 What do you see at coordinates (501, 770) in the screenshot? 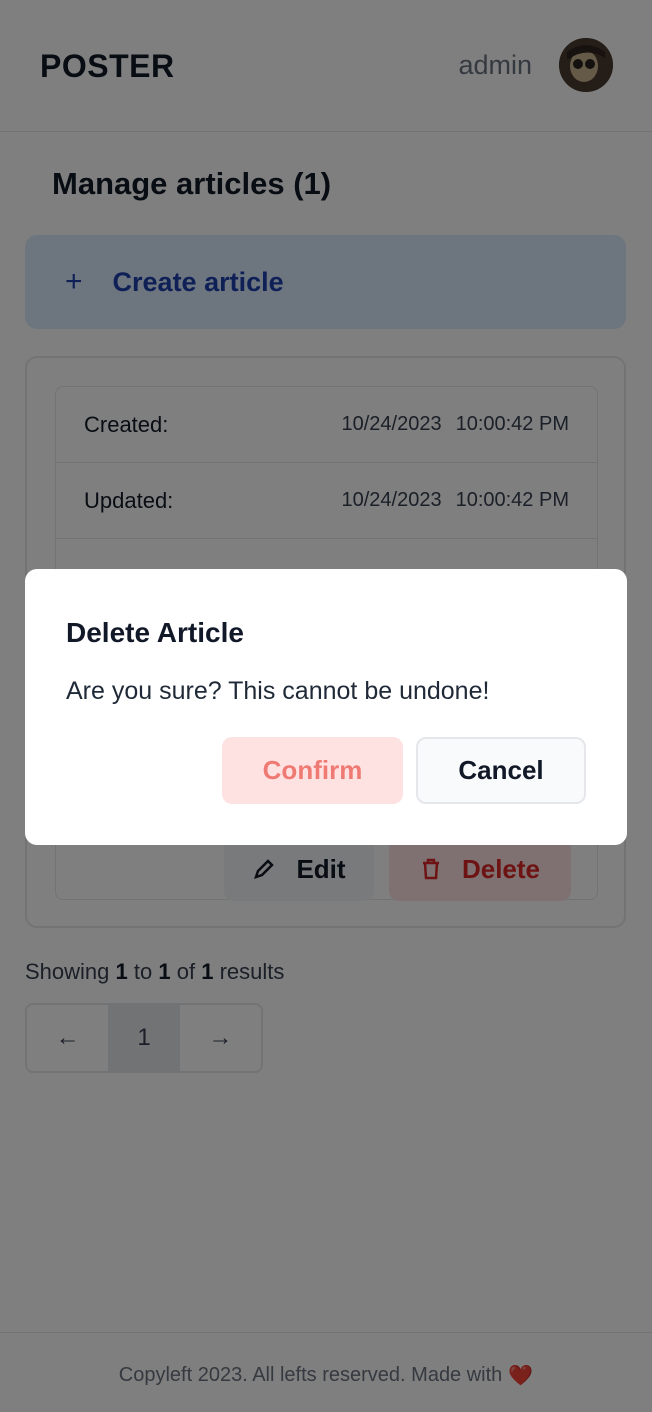
I see `cancel-button: Cancel` at bounding box center [501, 770].